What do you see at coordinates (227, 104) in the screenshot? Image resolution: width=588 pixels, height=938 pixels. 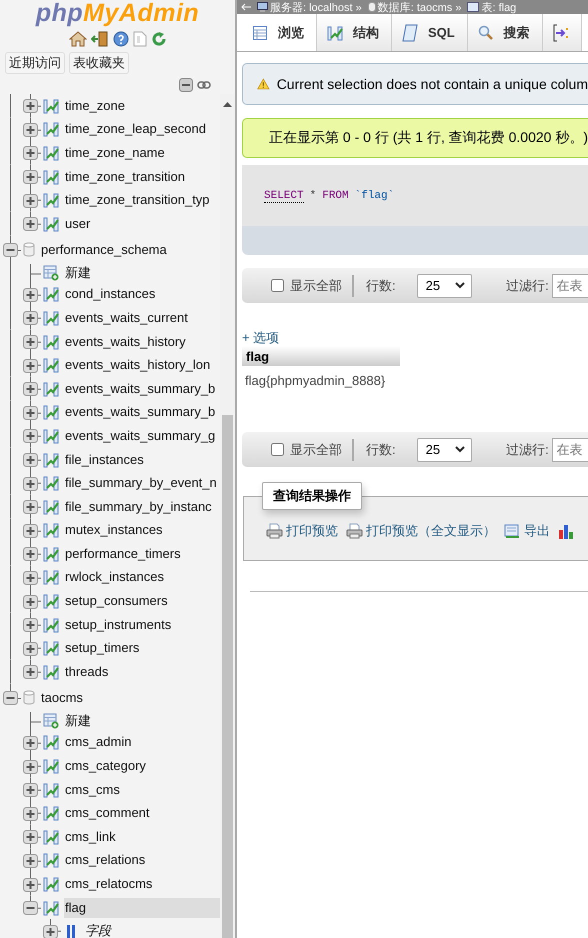 I see `scroll-up-icon` at bounding box center [227, 104].